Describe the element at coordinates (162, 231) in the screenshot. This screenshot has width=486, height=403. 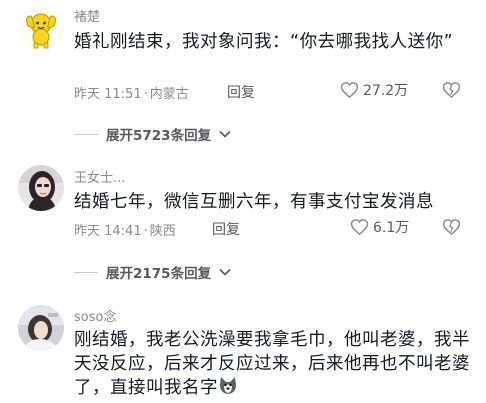
I see `comment-location: 陕西` at that location.